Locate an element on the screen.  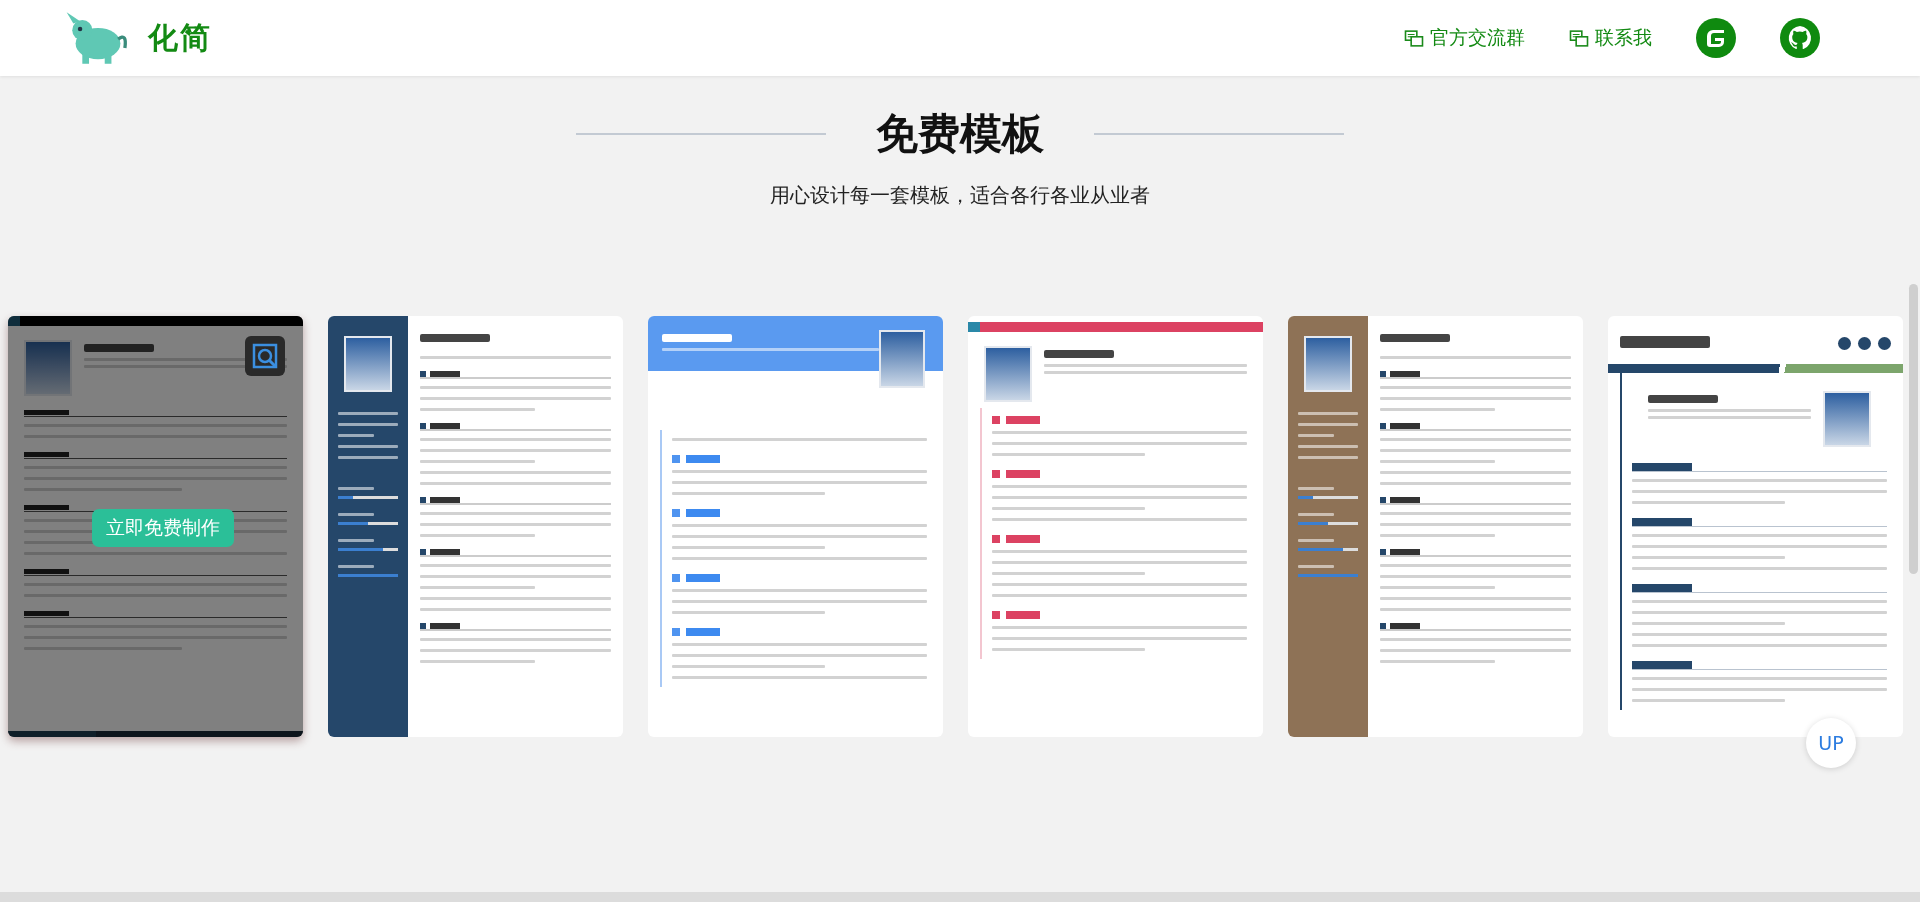
g-logo-icon is located at coordinates (1716, 38).